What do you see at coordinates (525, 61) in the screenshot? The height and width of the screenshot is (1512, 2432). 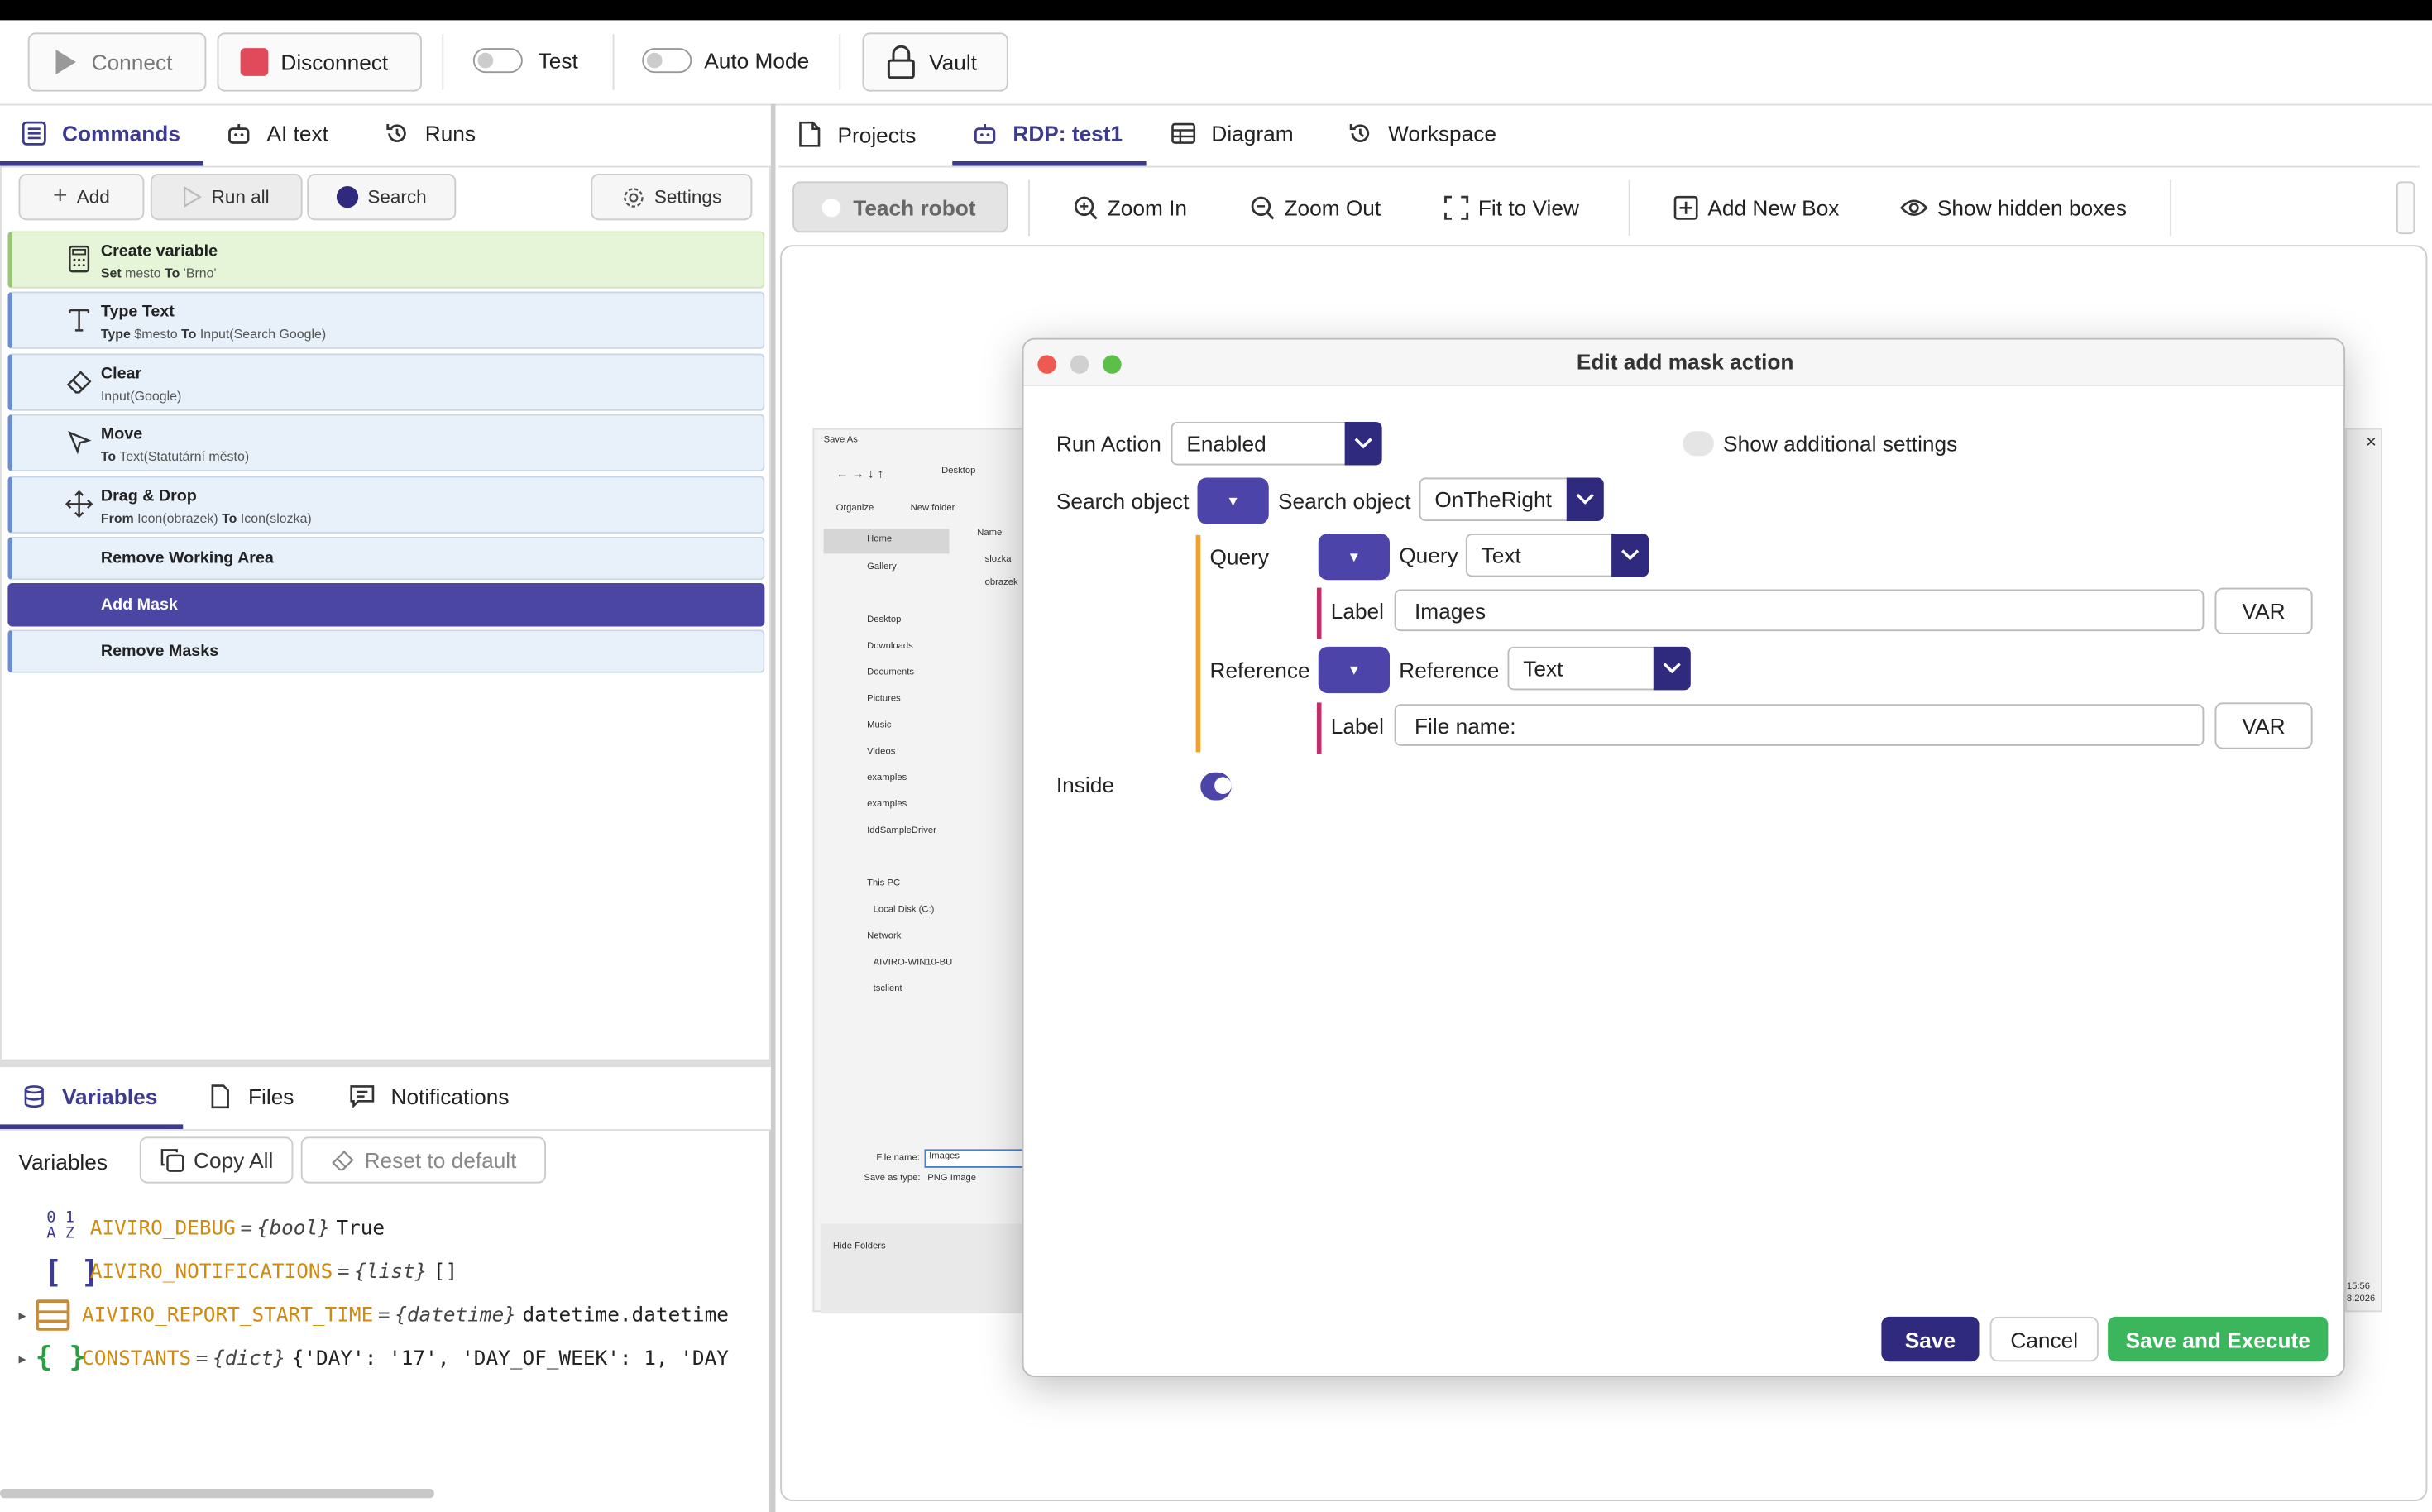 I see `test-toggle: Test` at bounding box center [525, 61].